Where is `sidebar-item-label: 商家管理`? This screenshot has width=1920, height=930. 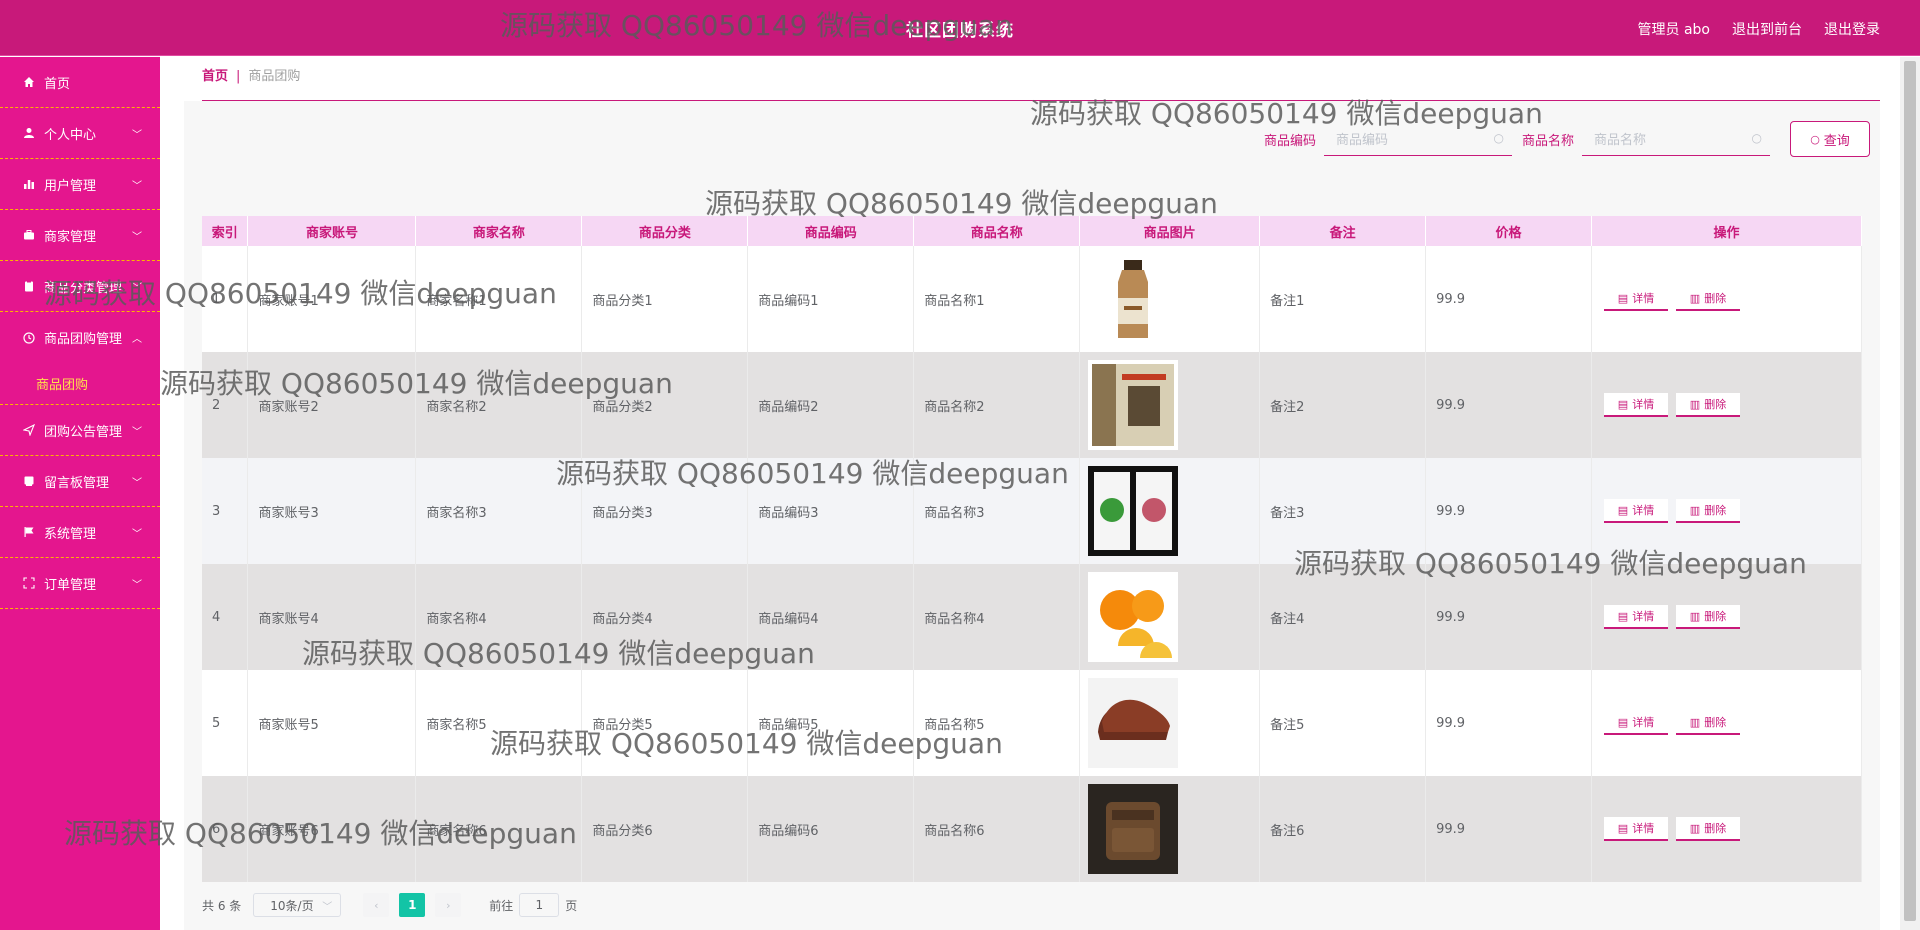
sidebar-item-label: 商家管理 is located at coordinates (70, 237).